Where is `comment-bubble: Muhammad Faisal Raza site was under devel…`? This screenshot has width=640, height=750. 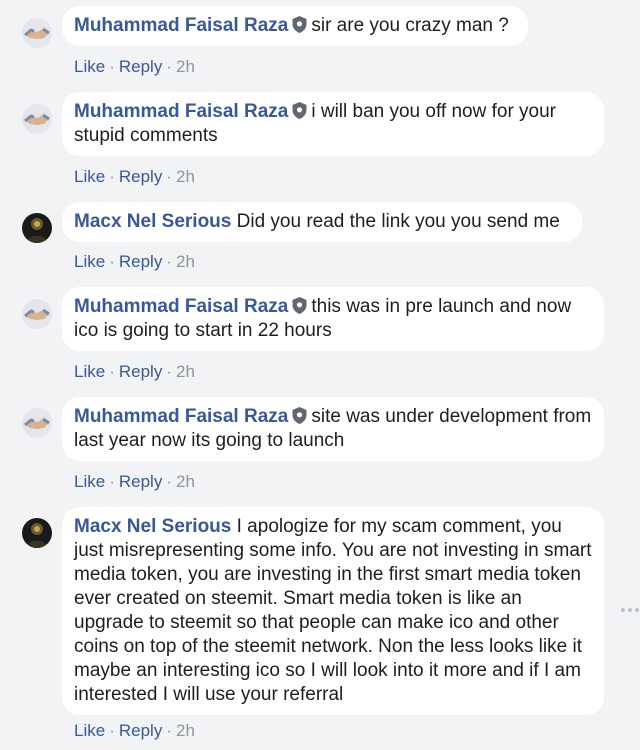 comment-bubble: Muhammad Faisal Raza site was under devel… is located at coordinates (333, 429).